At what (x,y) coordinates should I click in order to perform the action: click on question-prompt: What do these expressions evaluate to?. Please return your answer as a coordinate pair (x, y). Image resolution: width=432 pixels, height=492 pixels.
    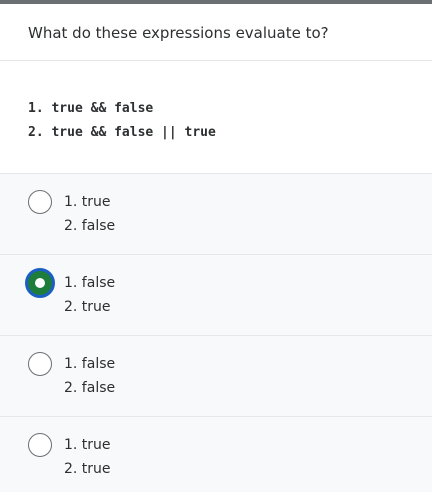
    Looking at the image, I should click on (216, 32).